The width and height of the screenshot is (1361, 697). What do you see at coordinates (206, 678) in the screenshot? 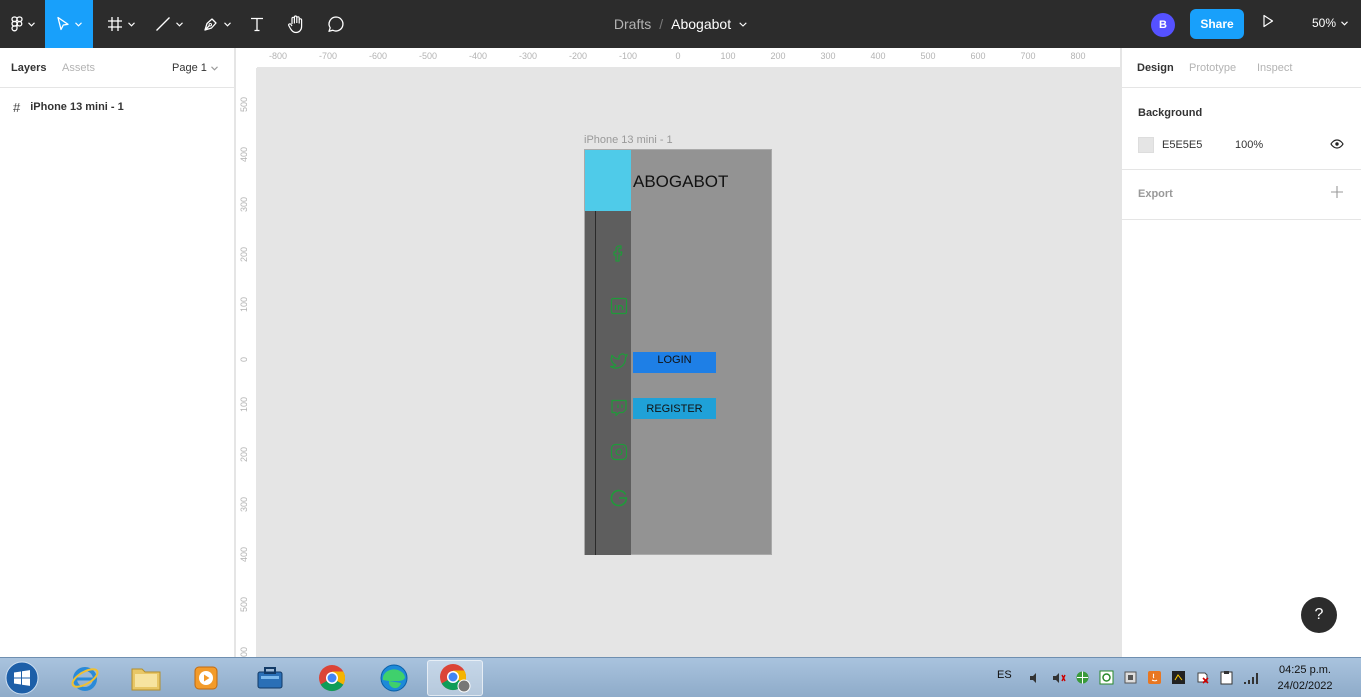
I see `taskbar-media-player` at bounding box center [206, 678].